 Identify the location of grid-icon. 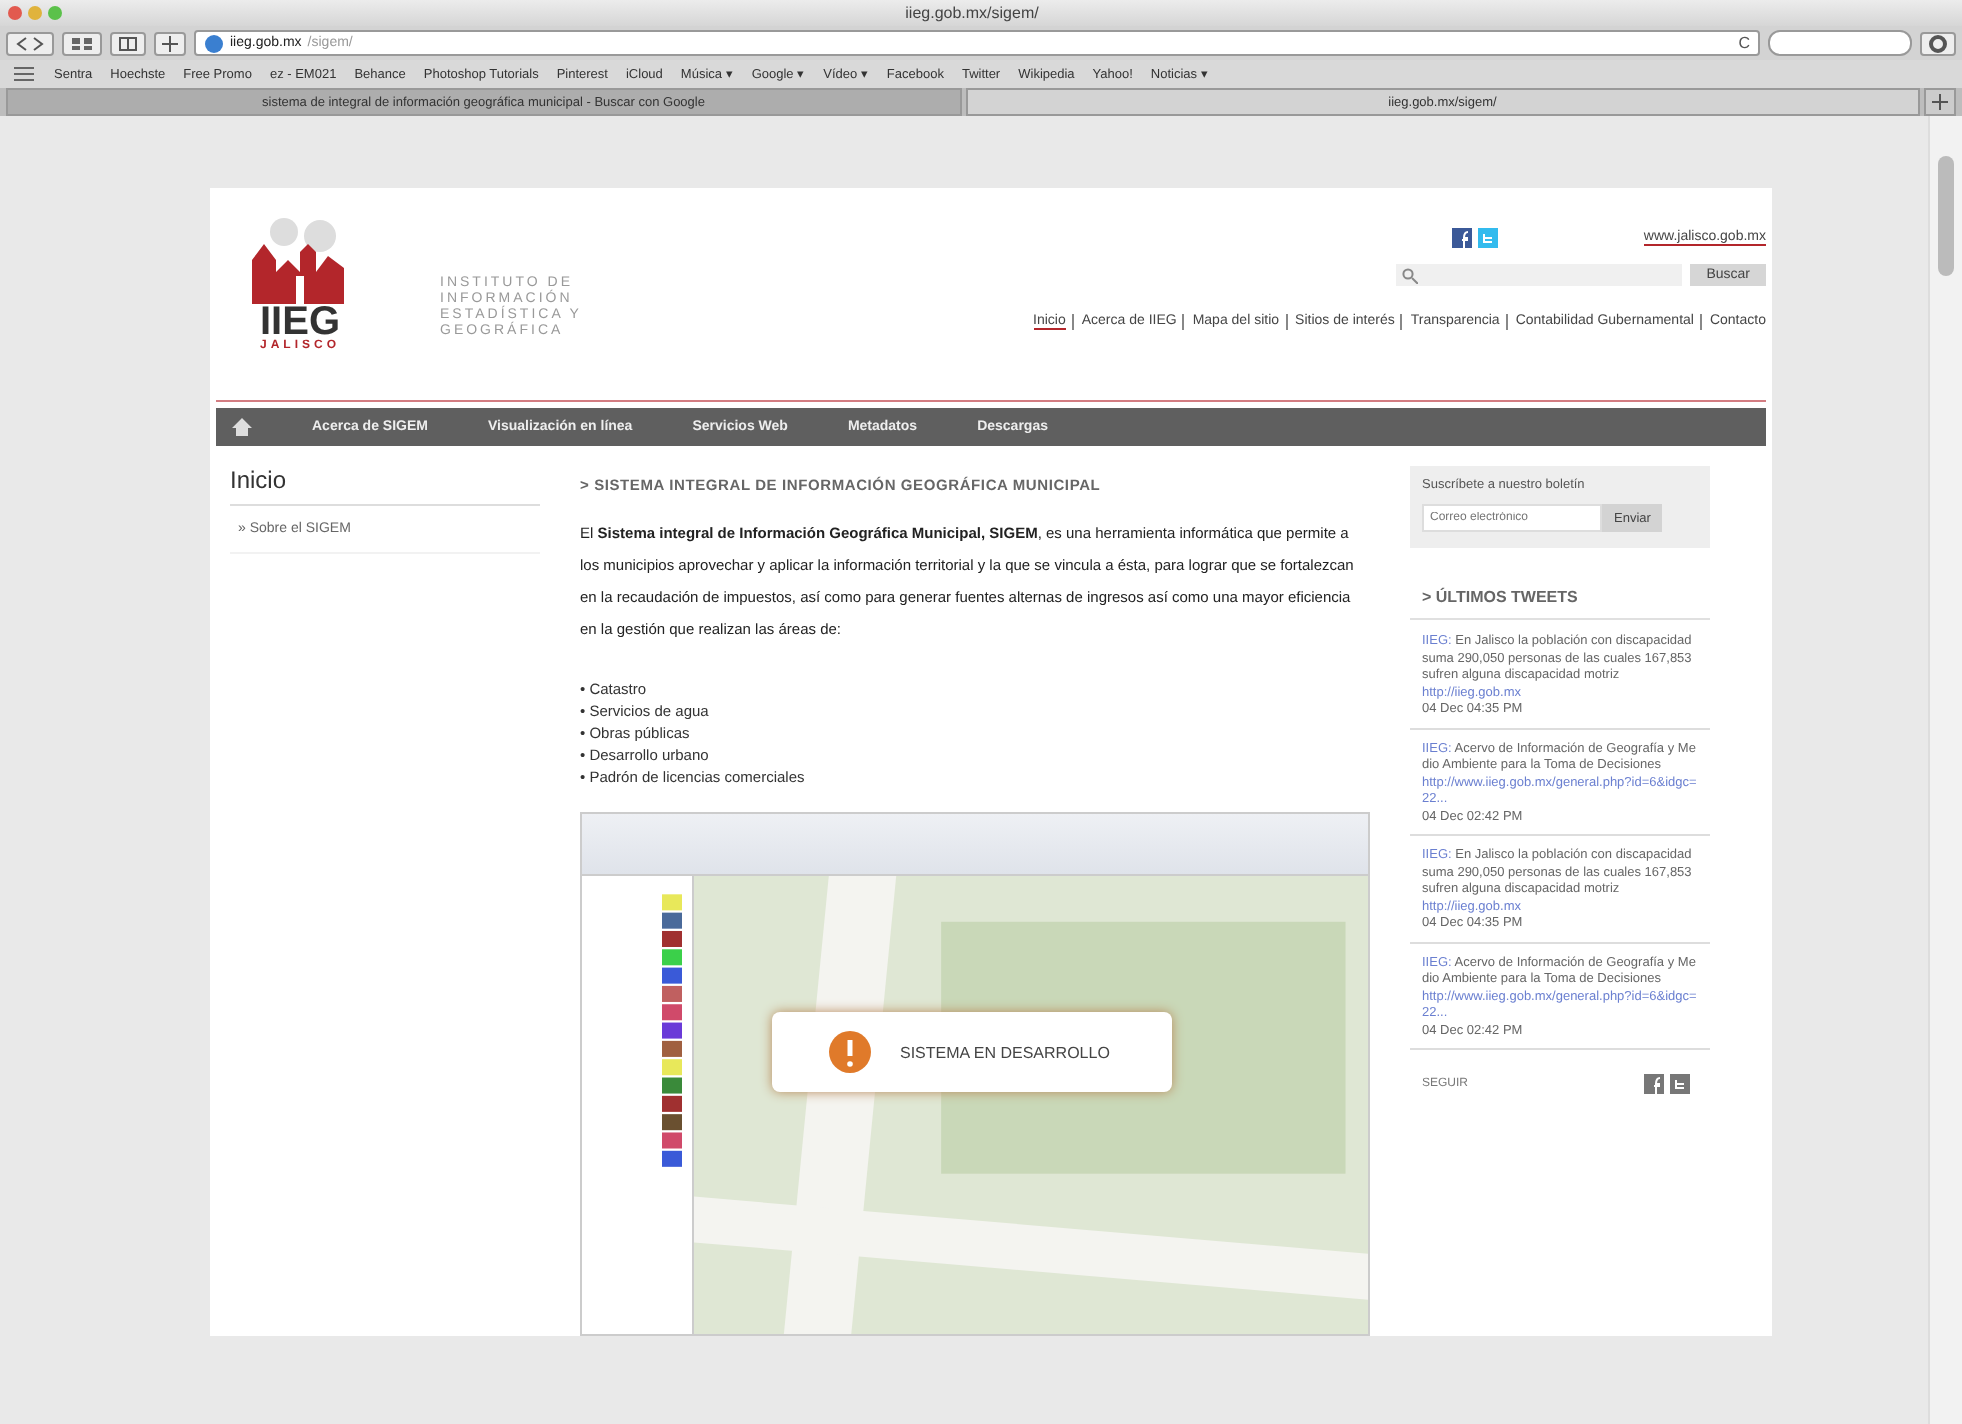
(82, 43).